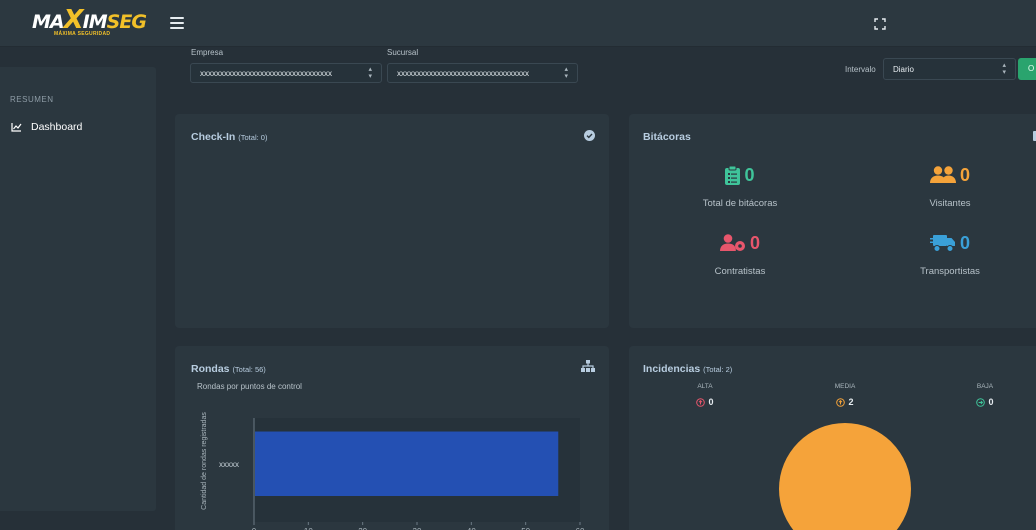 This screenshot has height=530, width=1036. I want to click on maximseg-logo: MAXIMSEG MÁXIMA SEGURIDAD, so click(89, 23).